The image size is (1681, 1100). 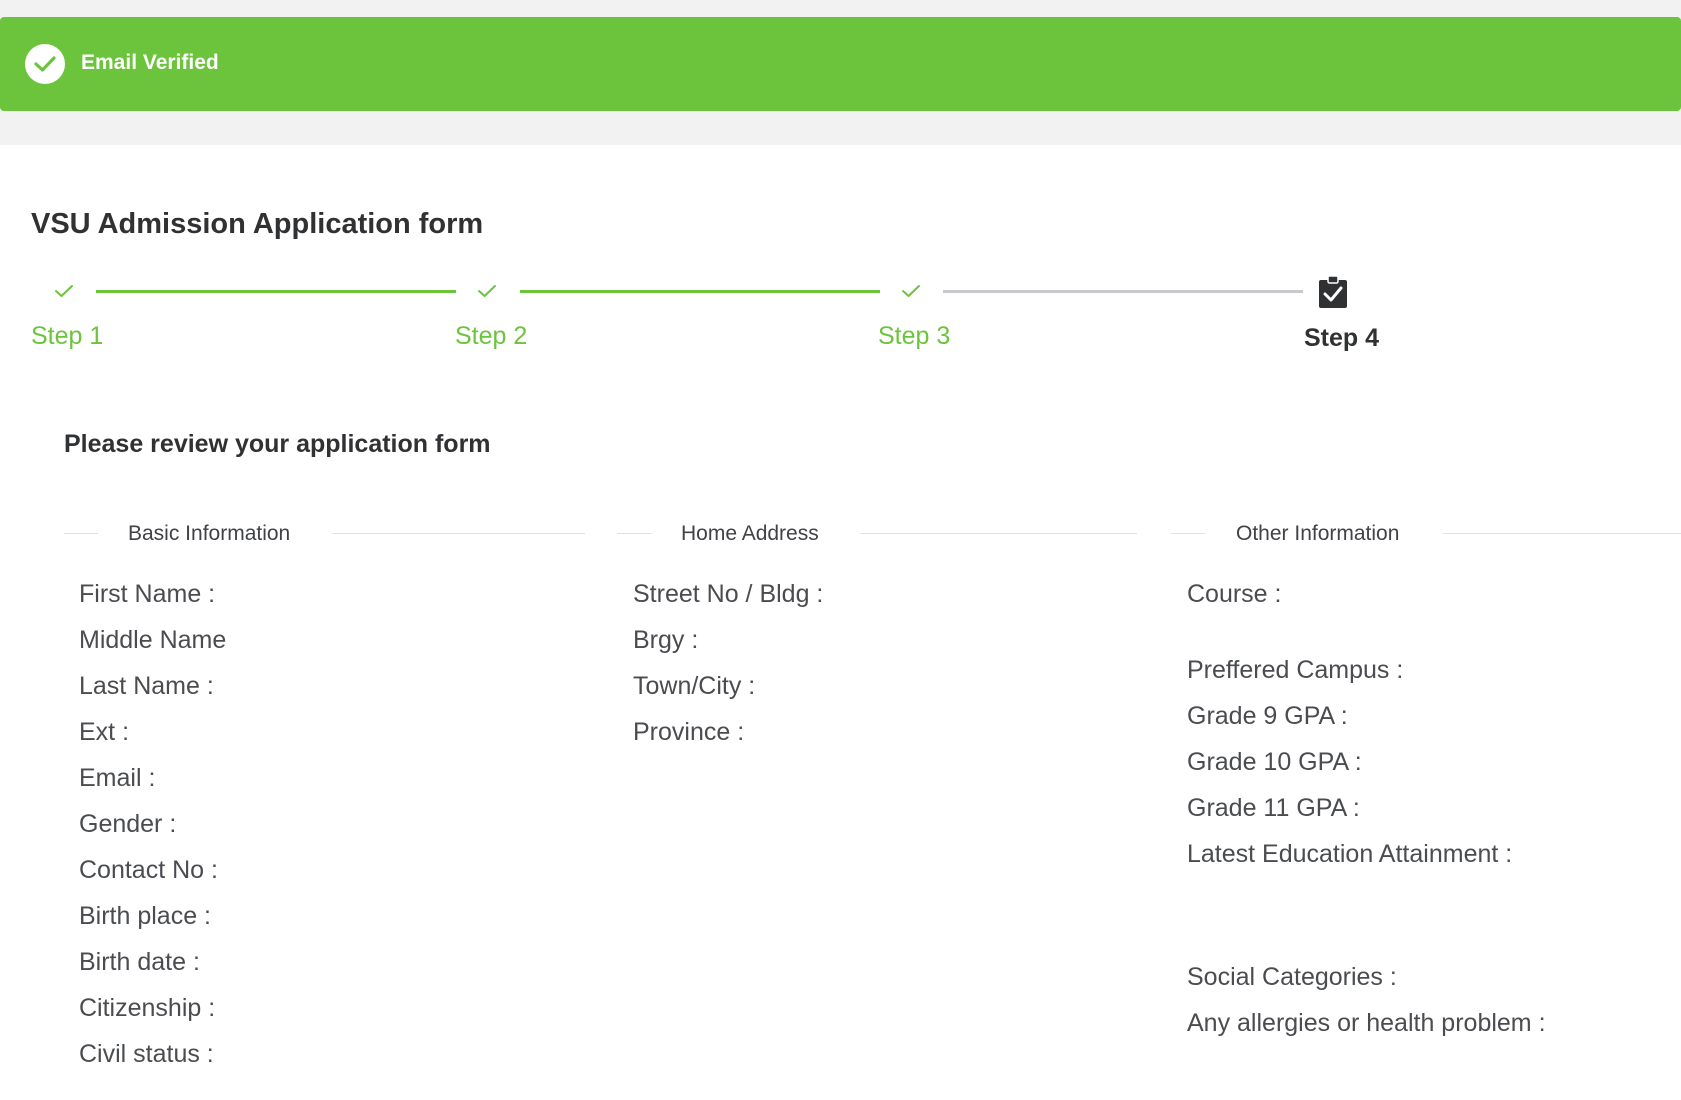 What do you see at coordinates (666, 640) in the screenshot?
I see `field-brgy: Brgy :` at bounding box center [666, 640].